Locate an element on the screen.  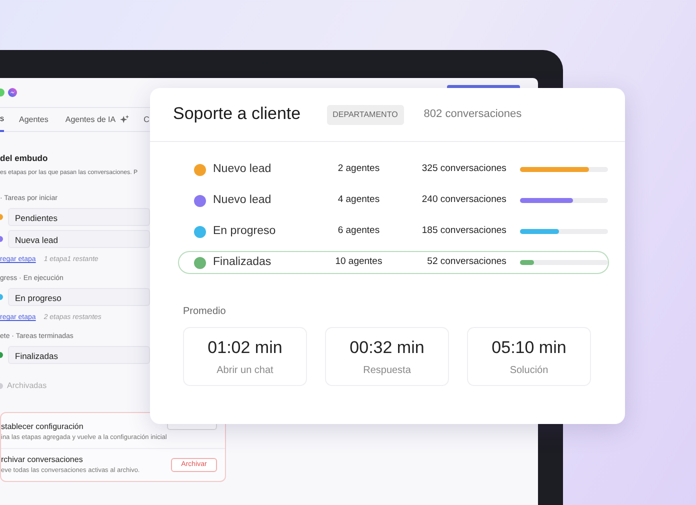
agent-count: 6 agentes is located at coordinates (358, 231).